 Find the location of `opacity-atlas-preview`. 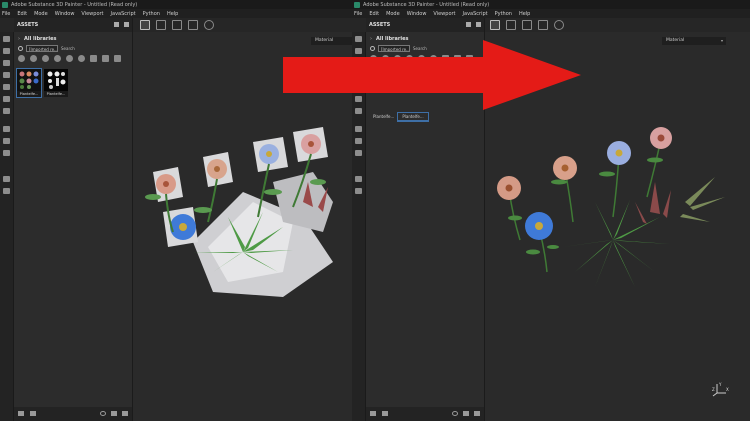

opacity-atlas-preview is located at coordinates (56, 80).